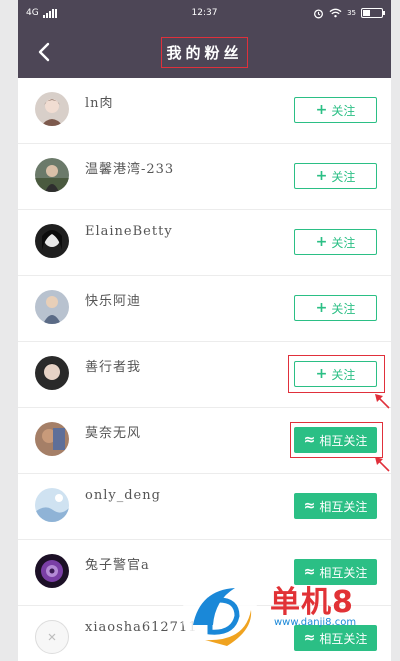 Image resolution: width=400 pixels, height=661 pixels. I want to click on list-item: 温馨港湾-233 + 关注, so click(204, 177).